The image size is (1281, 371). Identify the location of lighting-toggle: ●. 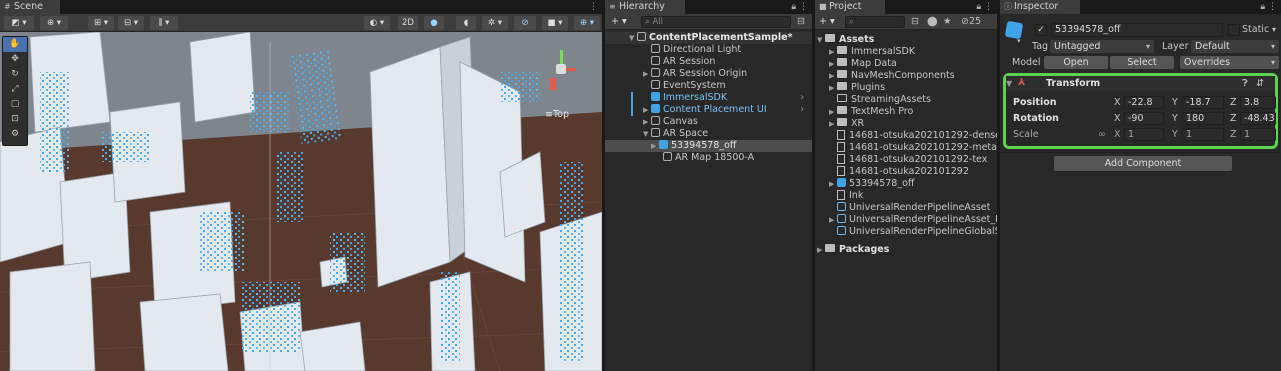
(434, 23).